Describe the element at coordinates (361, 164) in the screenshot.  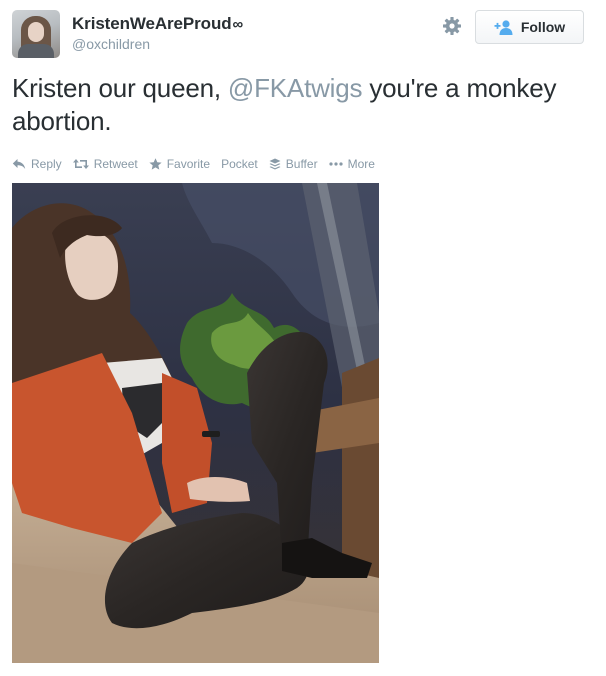
I see `more-label: More` at that location.